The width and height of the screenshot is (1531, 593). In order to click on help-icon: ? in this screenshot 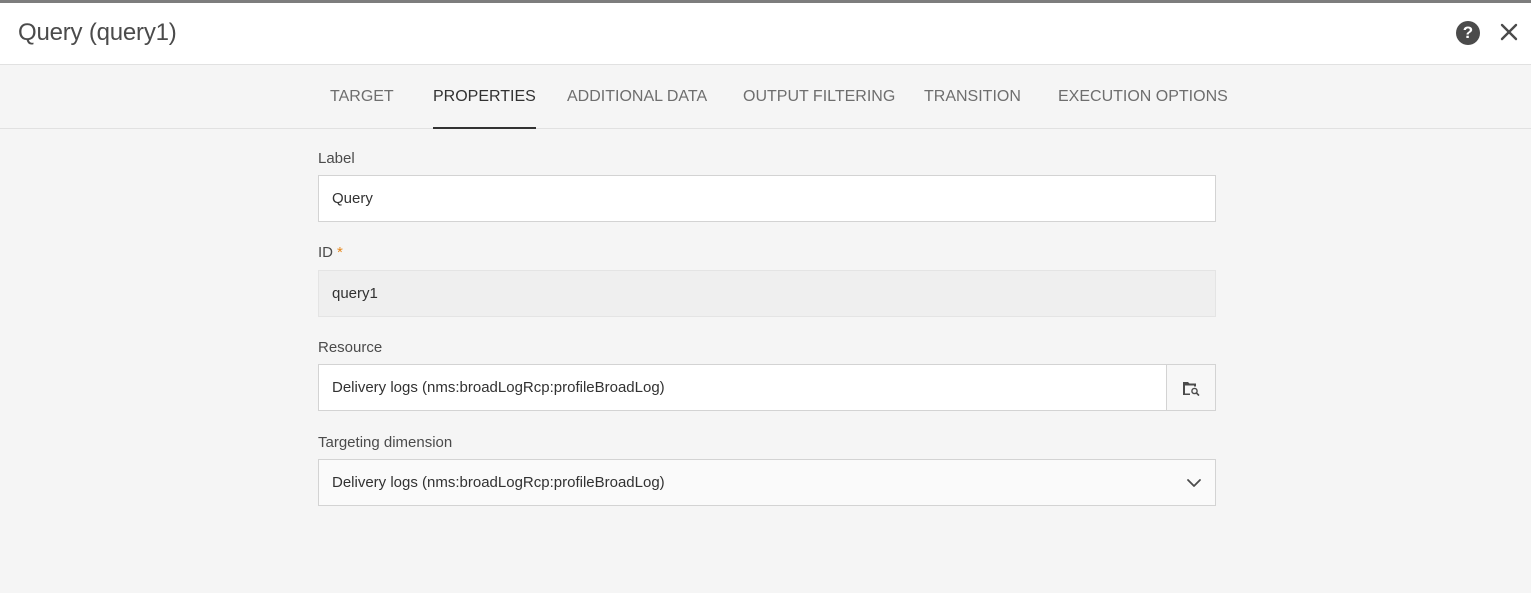, I will do `click(1468, 33)`.